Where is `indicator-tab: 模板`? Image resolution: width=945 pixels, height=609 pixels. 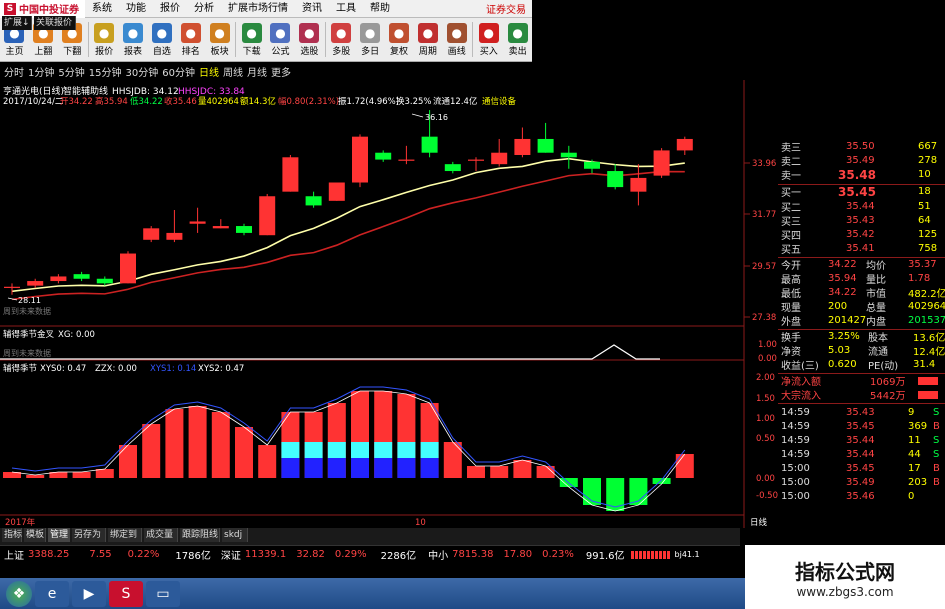
indicator-tab: 模板 is located at coordinates (35, 535).